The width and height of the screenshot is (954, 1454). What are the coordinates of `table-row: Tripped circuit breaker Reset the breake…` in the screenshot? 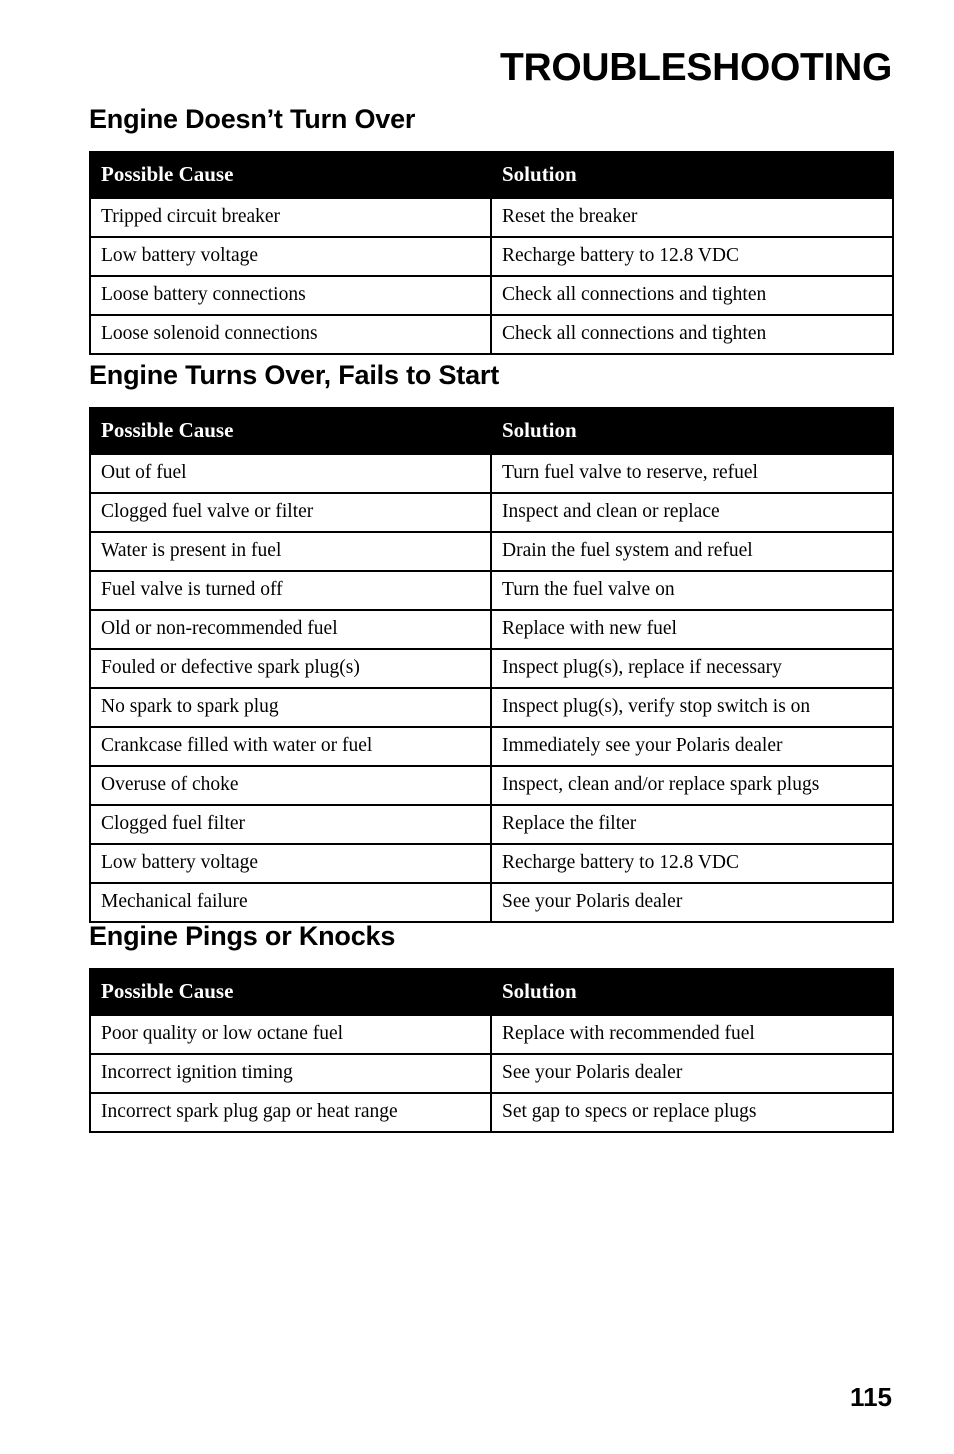 It's located at (491, 217).